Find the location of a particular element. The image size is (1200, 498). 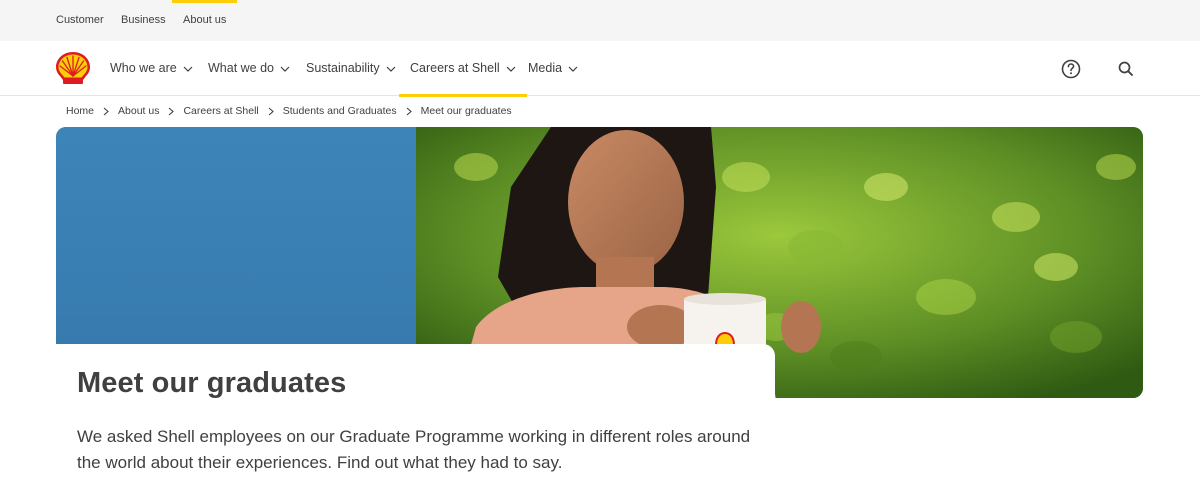

help-button is located at coordinates (1071, 69).